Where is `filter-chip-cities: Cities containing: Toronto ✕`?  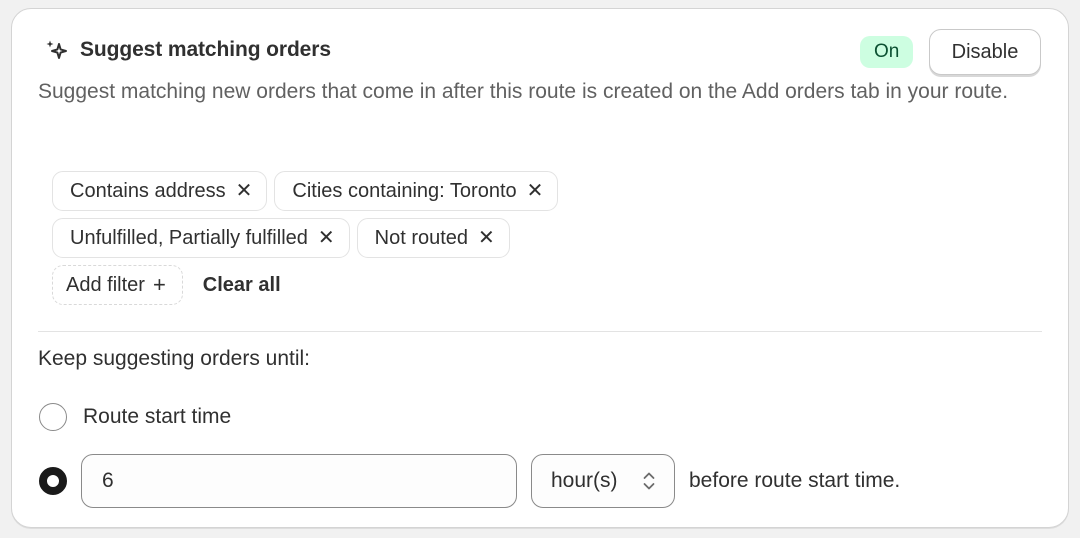 filter-chip-cities: Cities containing: Toronto ✕ is located at coordinates (416, 191).